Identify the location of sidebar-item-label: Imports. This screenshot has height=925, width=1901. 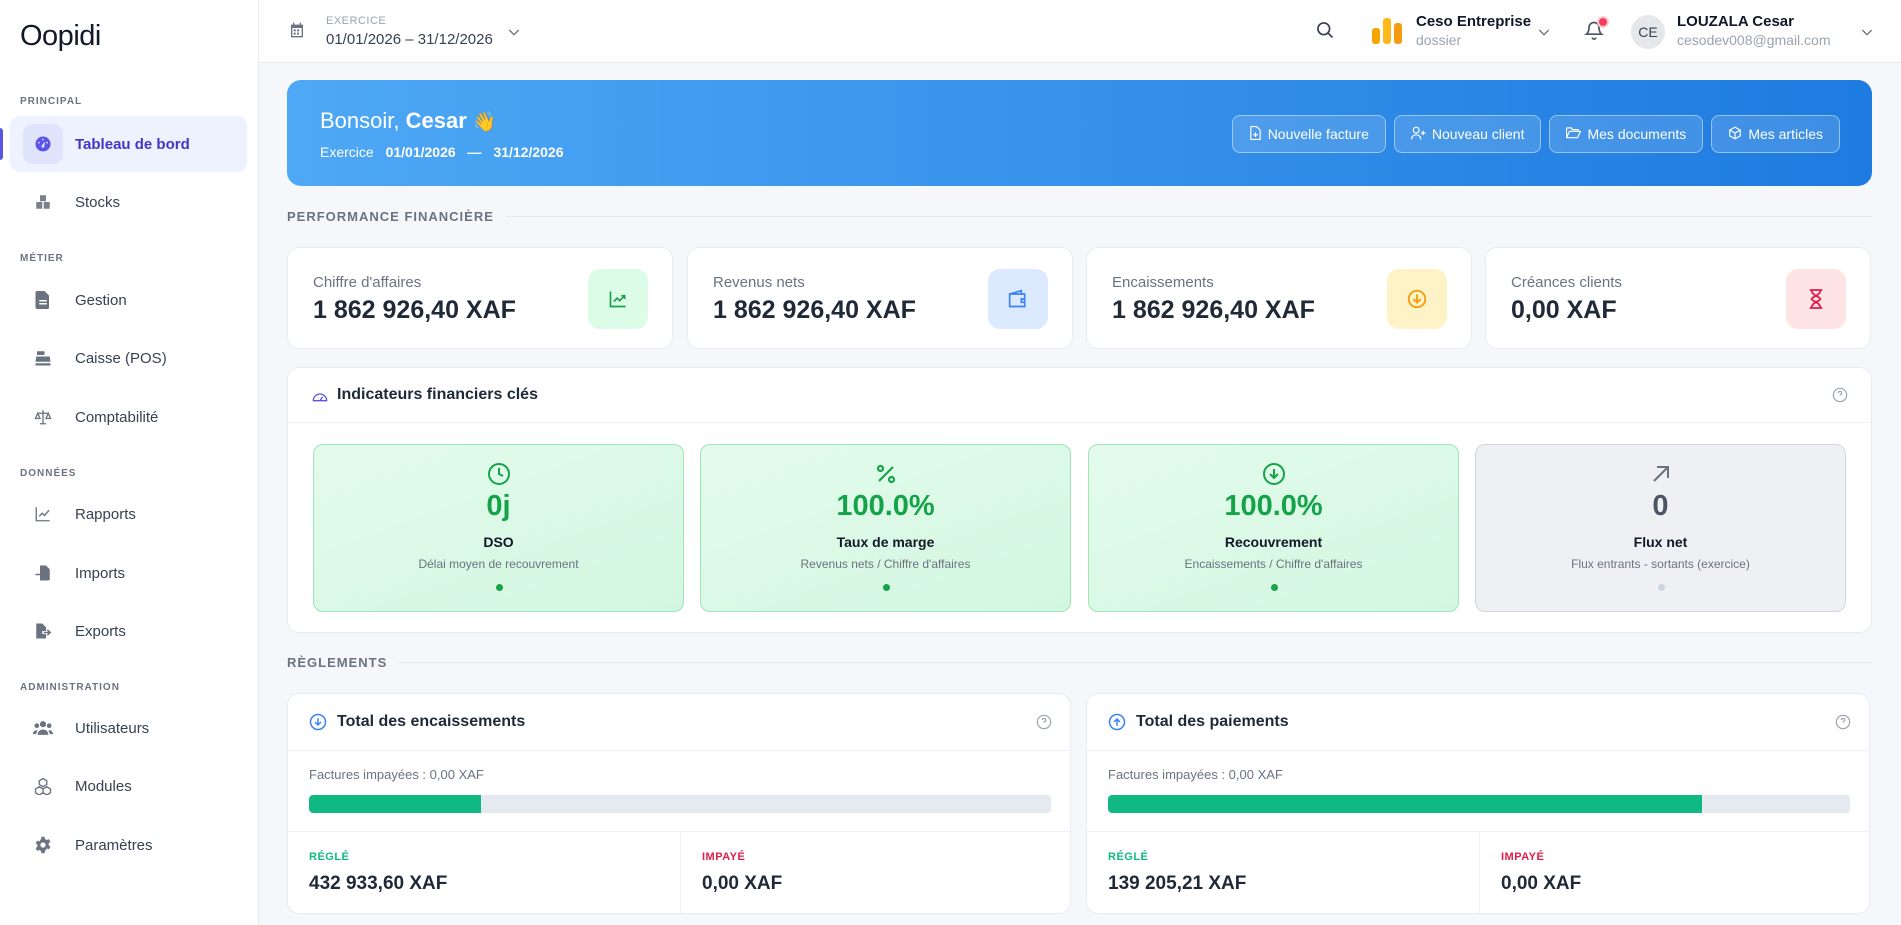
(100, 573).